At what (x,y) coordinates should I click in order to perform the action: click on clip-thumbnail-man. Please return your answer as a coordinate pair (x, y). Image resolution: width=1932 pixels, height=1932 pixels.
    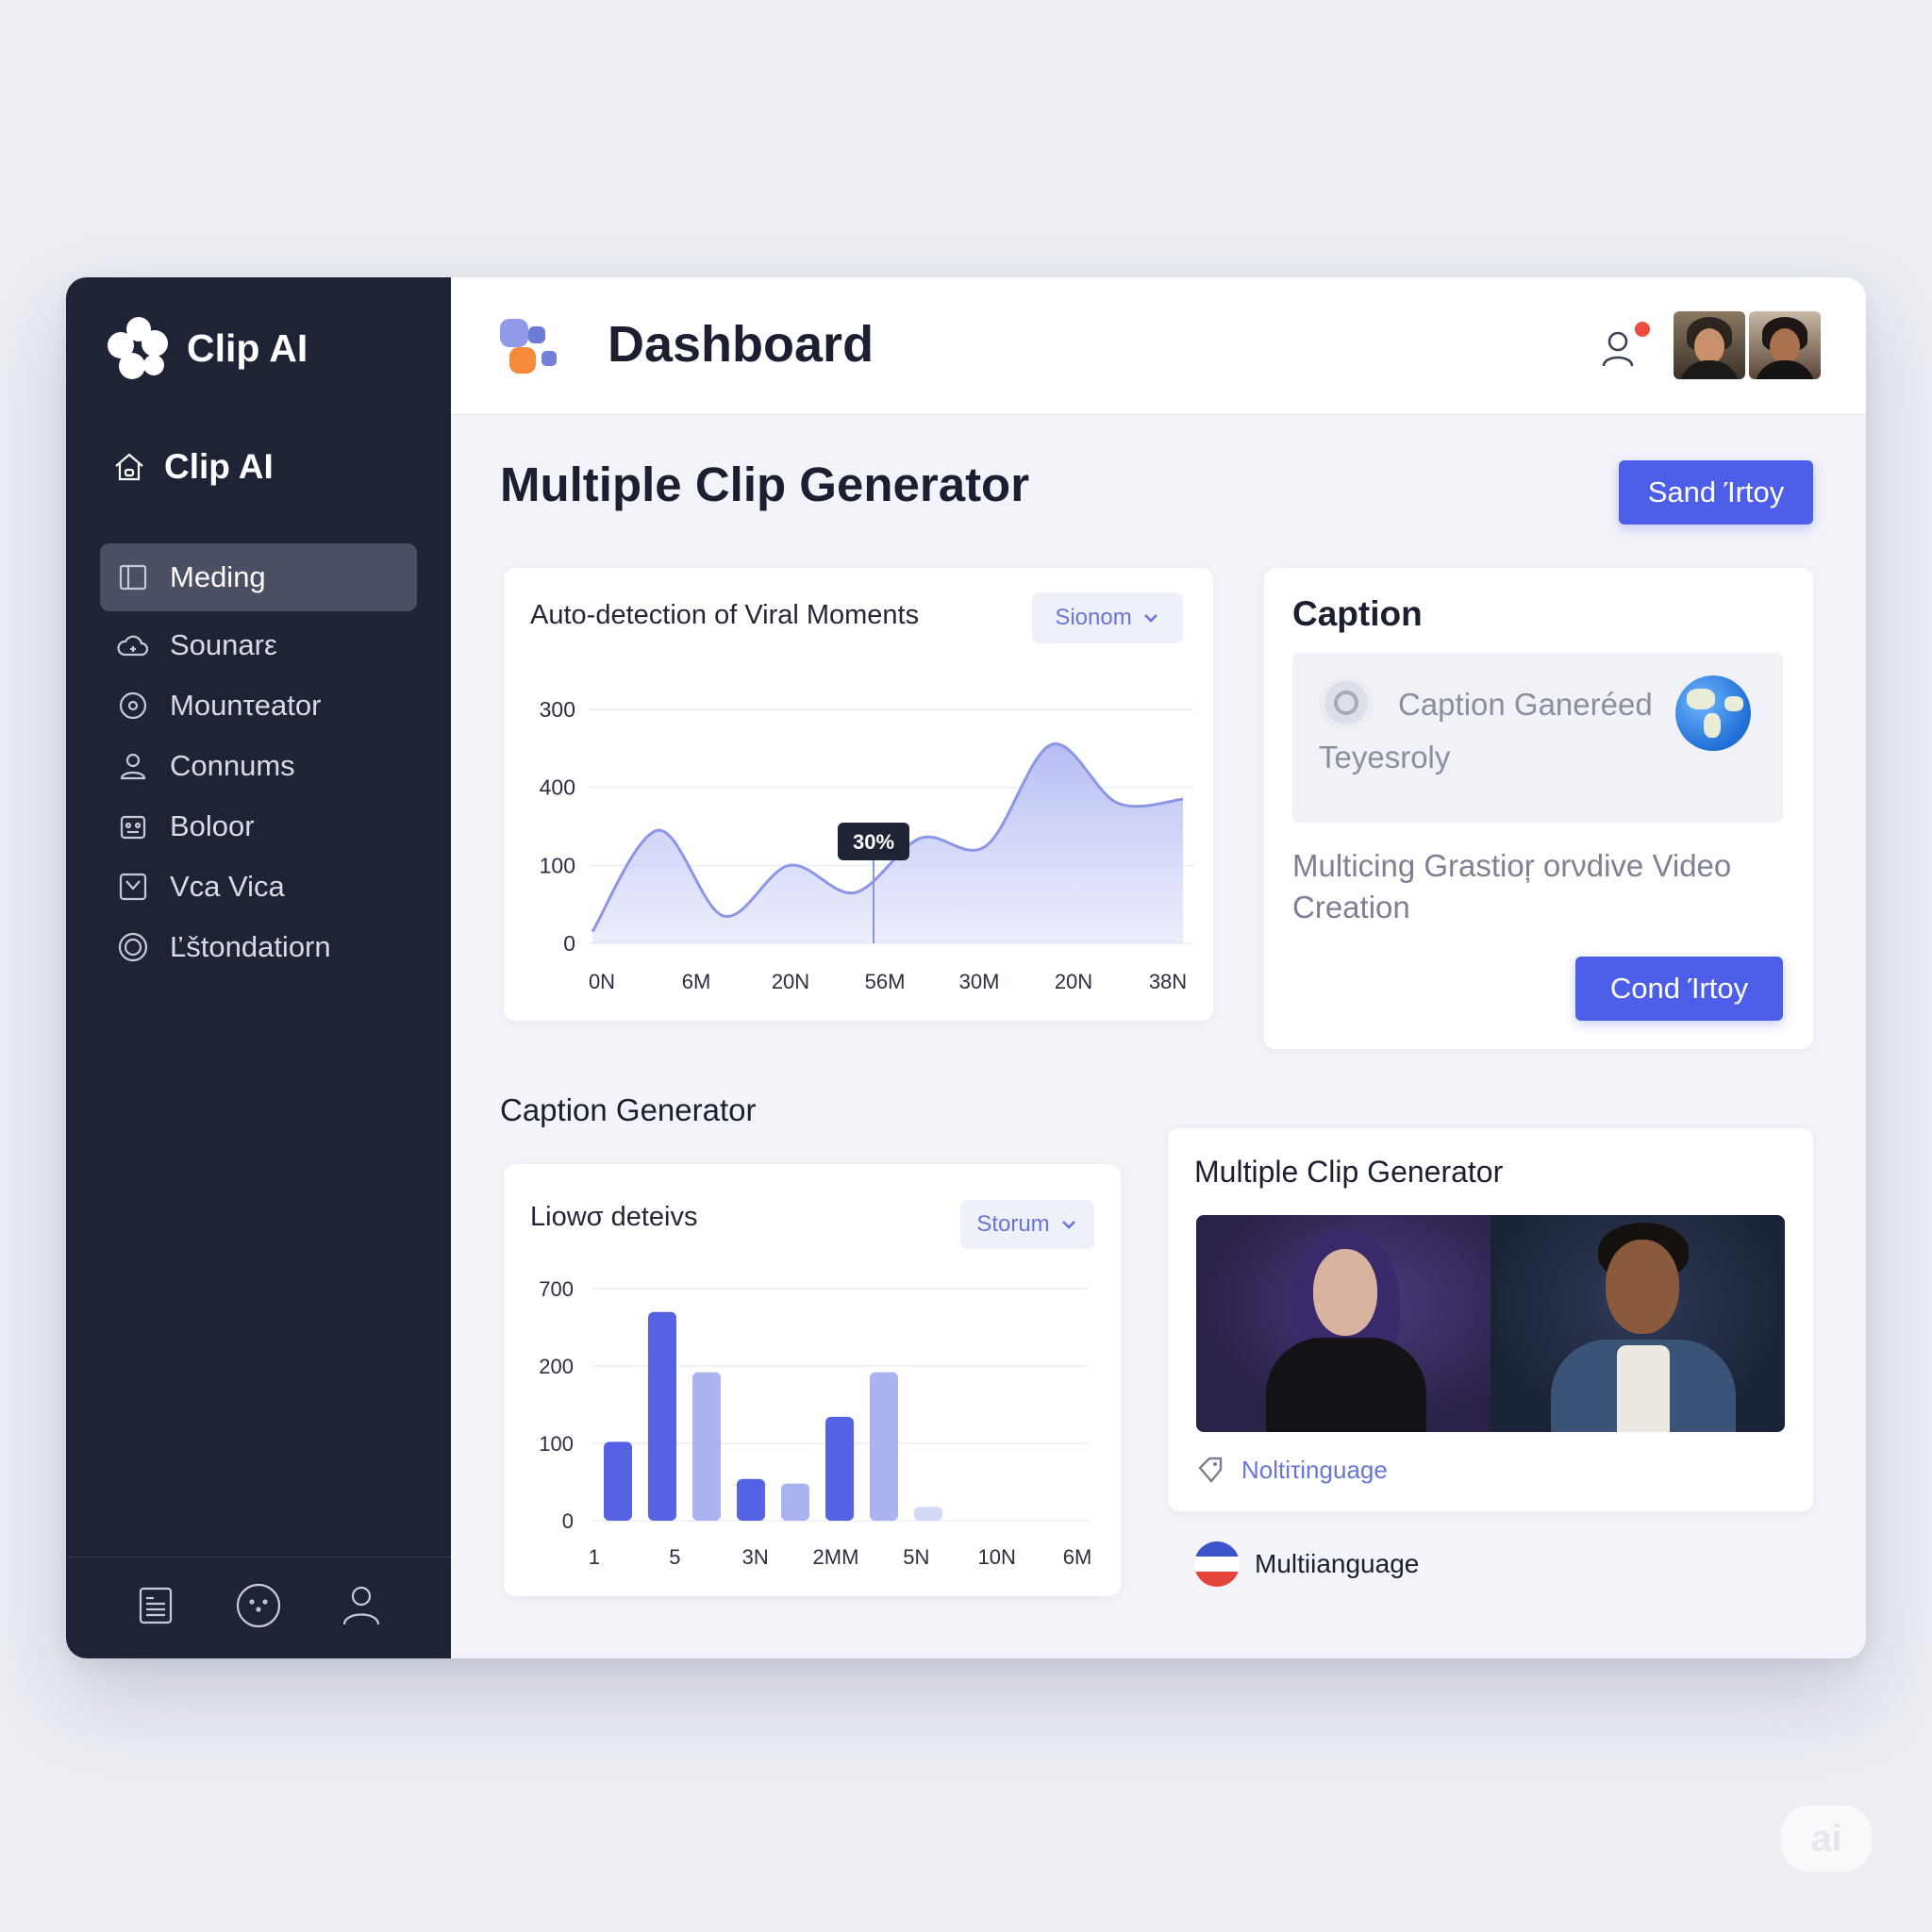
    Looking at the image, I should click on (1638, 1324).